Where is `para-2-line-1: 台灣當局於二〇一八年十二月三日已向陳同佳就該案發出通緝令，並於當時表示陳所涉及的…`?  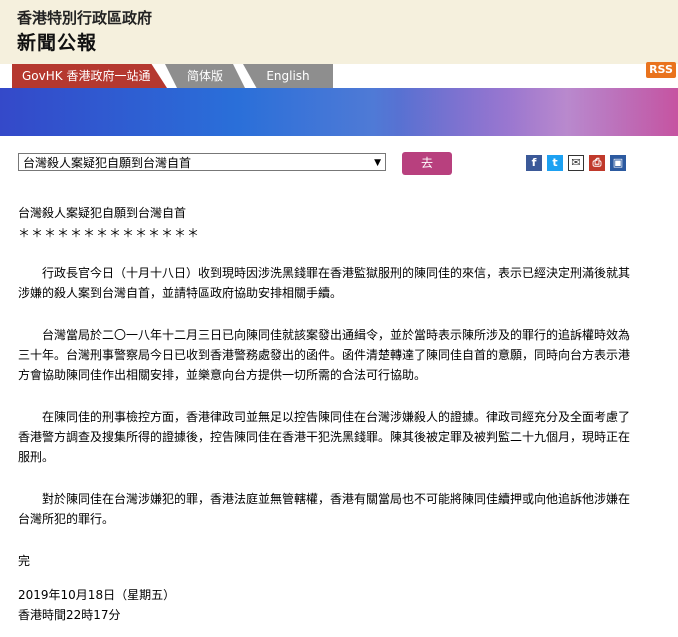
para-2-line-1: 台灣當局於二〇一八年十二月三日已向陳同佳就該案發出通緝令，並於當時表示陳所涉及的… is located at coordinates (336, 335).